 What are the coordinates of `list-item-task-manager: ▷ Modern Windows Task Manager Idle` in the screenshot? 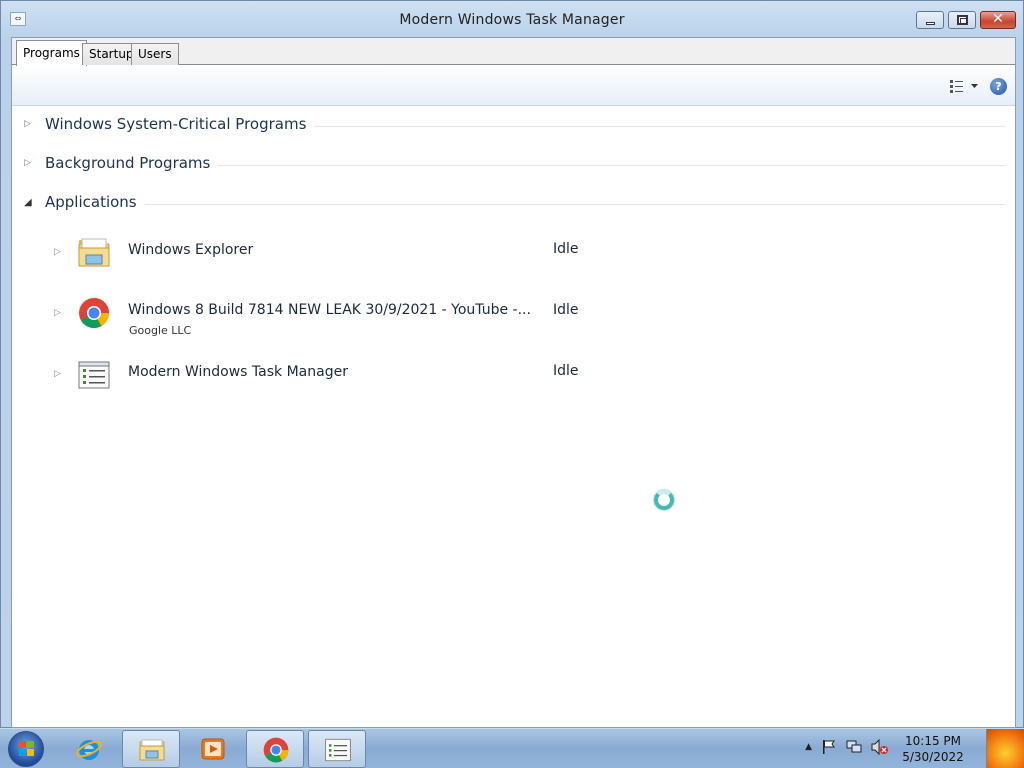 It's located at (513, 380).